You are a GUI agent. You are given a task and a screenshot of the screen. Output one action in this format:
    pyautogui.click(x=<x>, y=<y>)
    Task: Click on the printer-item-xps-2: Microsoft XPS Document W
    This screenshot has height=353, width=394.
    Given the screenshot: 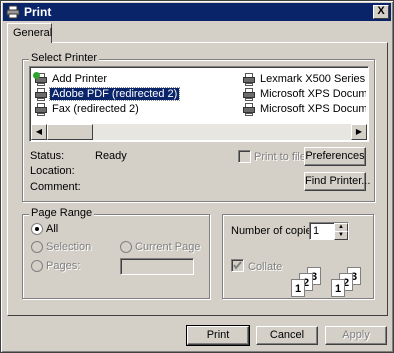 What is the action you would take?
    pyautogui.click(x=304, y=109)
    